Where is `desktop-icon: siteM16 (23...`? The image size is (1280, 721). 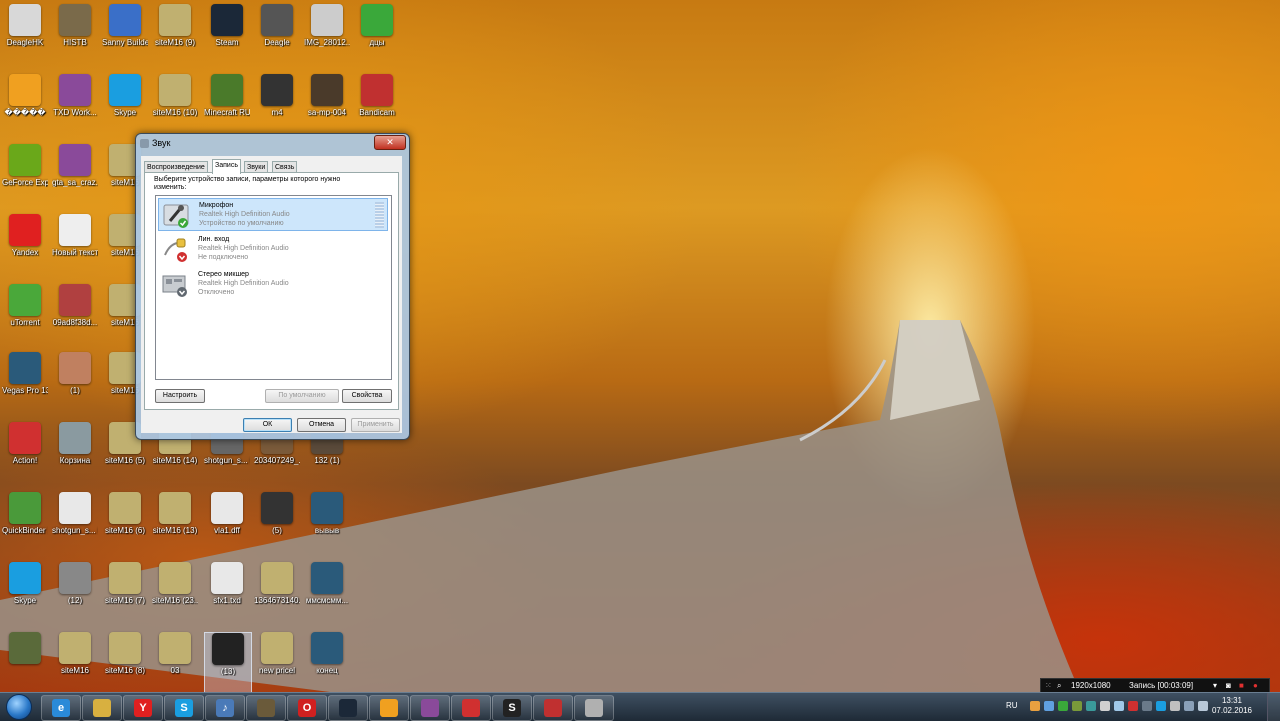
desktop-icon: siteM16 (23... is located at coordinates (175, 595).